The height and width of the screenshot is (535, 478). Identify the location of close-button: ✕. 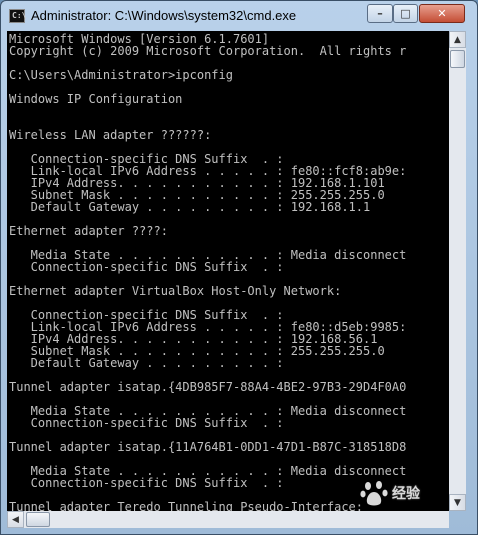
(442, 13).